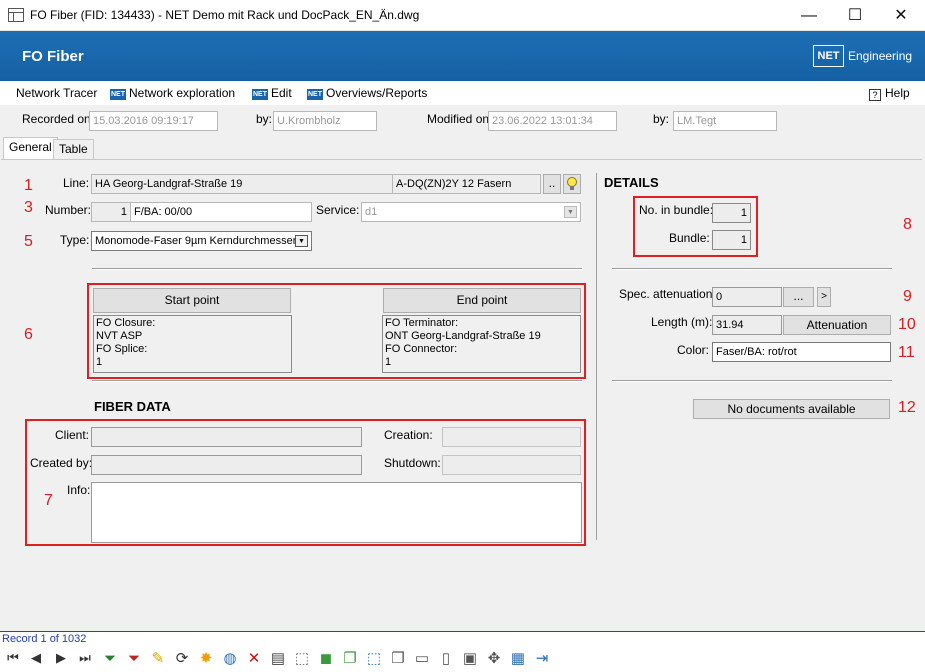 This screenshot has width=925, height=672. I want to click on number-field: 1, so click(111, 212).